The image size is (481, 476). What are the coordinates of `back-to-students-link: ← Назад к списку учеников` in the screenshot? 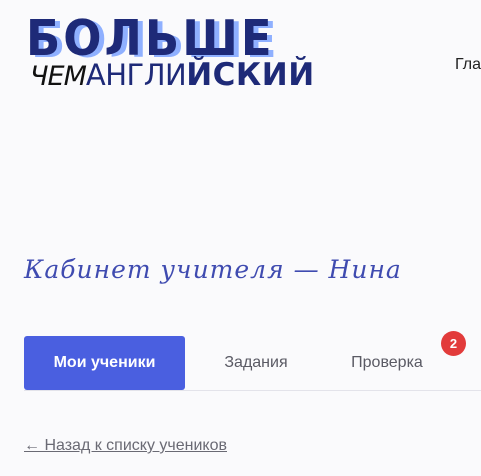 It's located at (125, 446).